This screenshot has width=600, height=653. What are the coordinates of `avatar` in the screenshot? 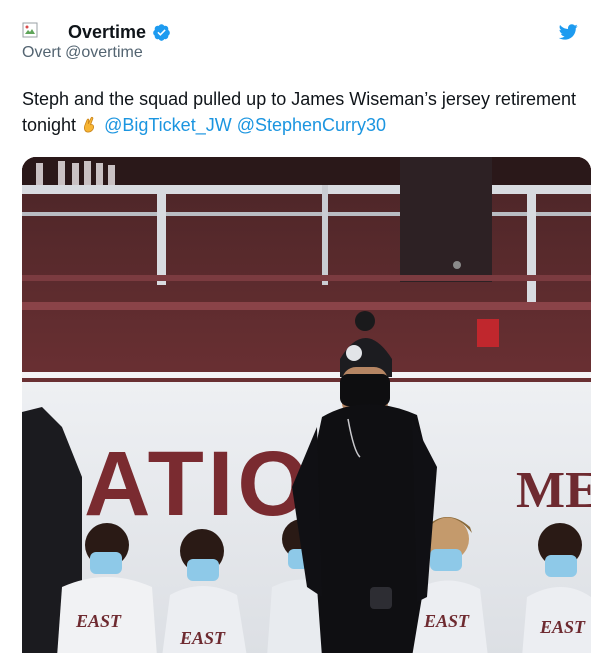 It's located at (30, 30).